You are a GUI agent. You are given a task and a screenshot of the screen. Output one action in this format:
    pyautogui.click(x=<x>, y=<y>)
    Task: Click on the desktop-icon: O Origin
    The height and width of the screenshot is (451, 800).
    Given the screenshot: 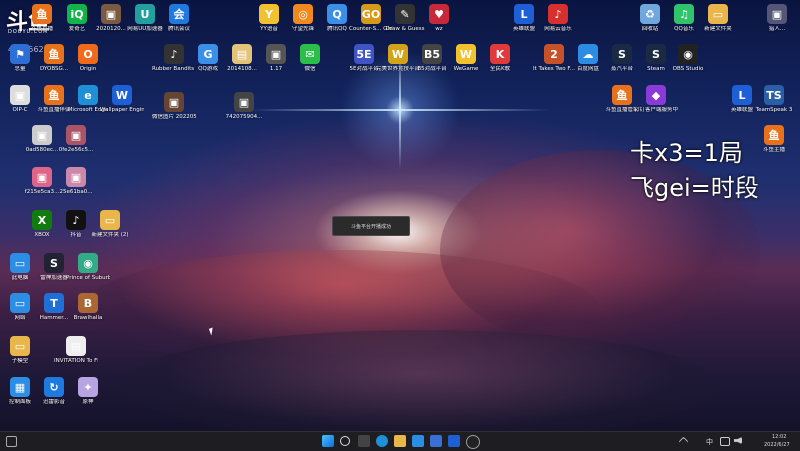 What is the action you would take?
    pyautogui.click(x=88, y=58)
    